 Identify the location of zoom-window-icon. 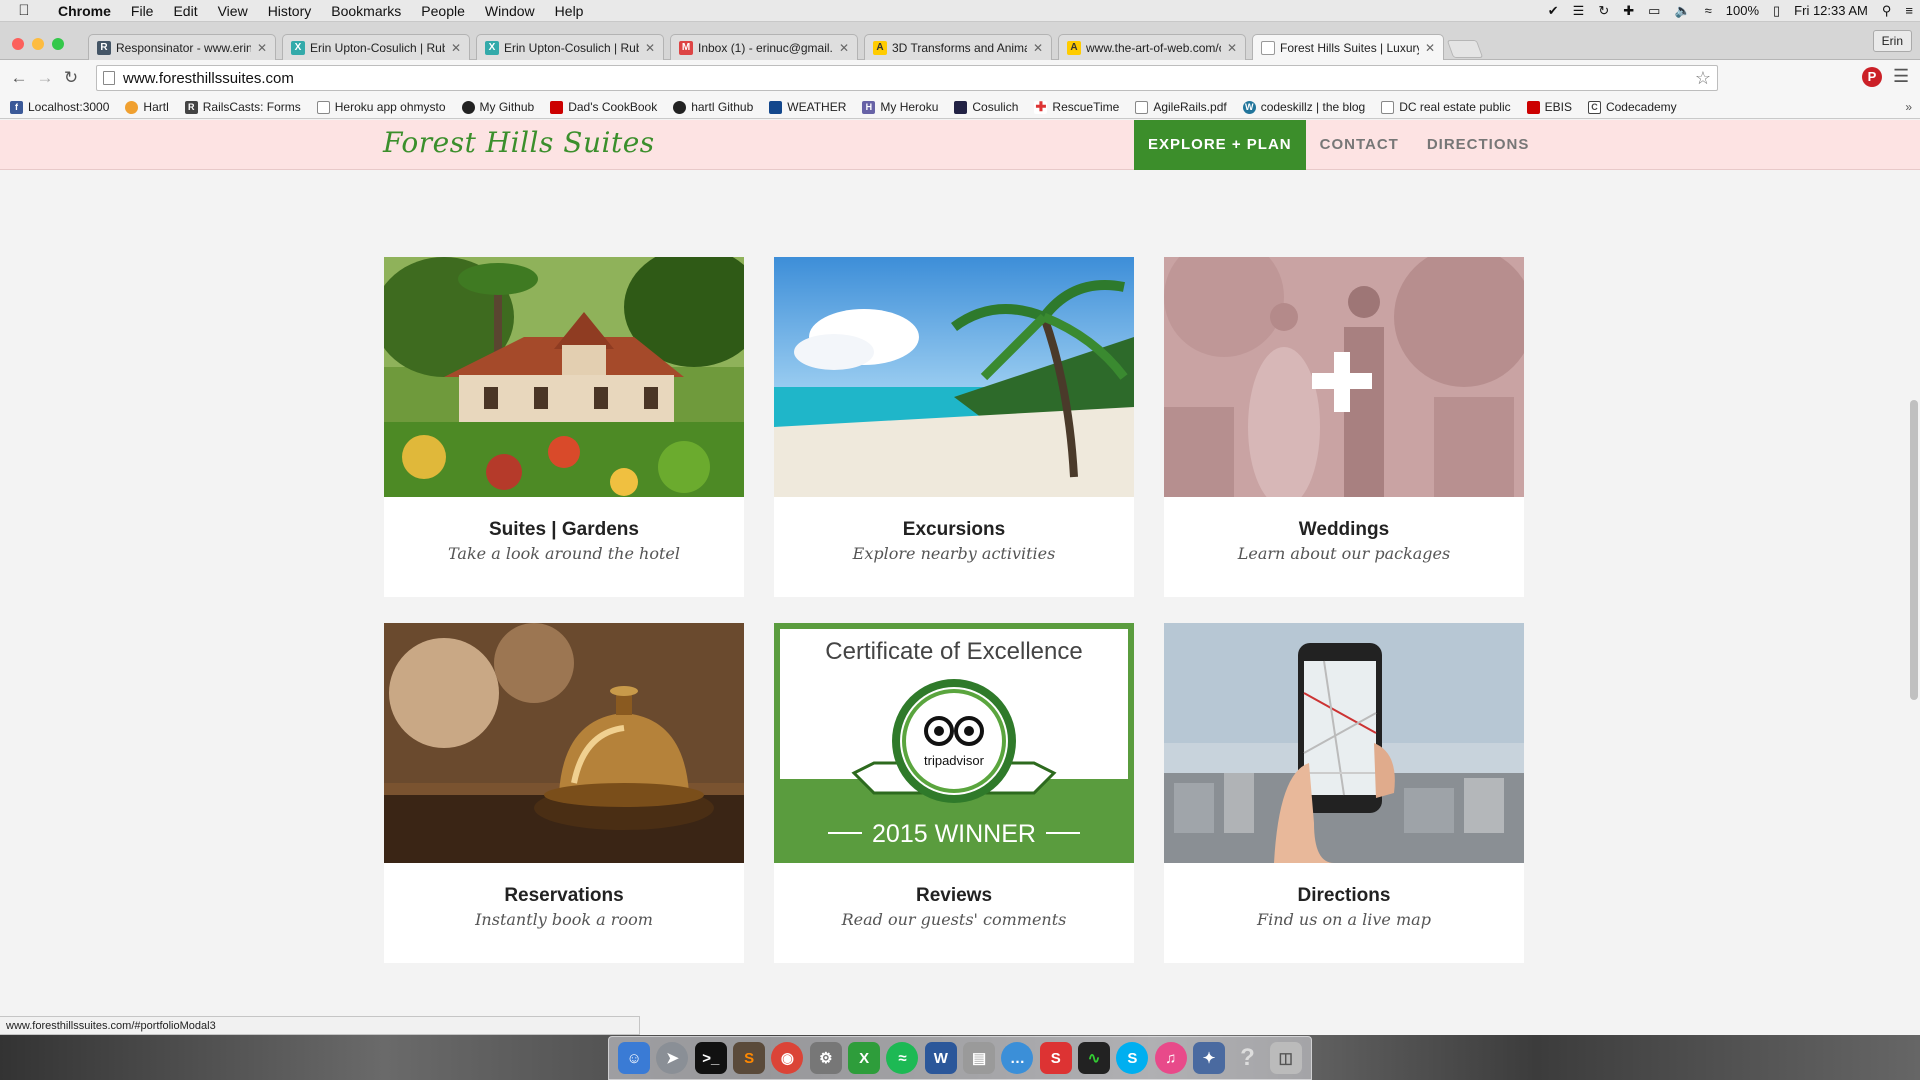
(58, 44).